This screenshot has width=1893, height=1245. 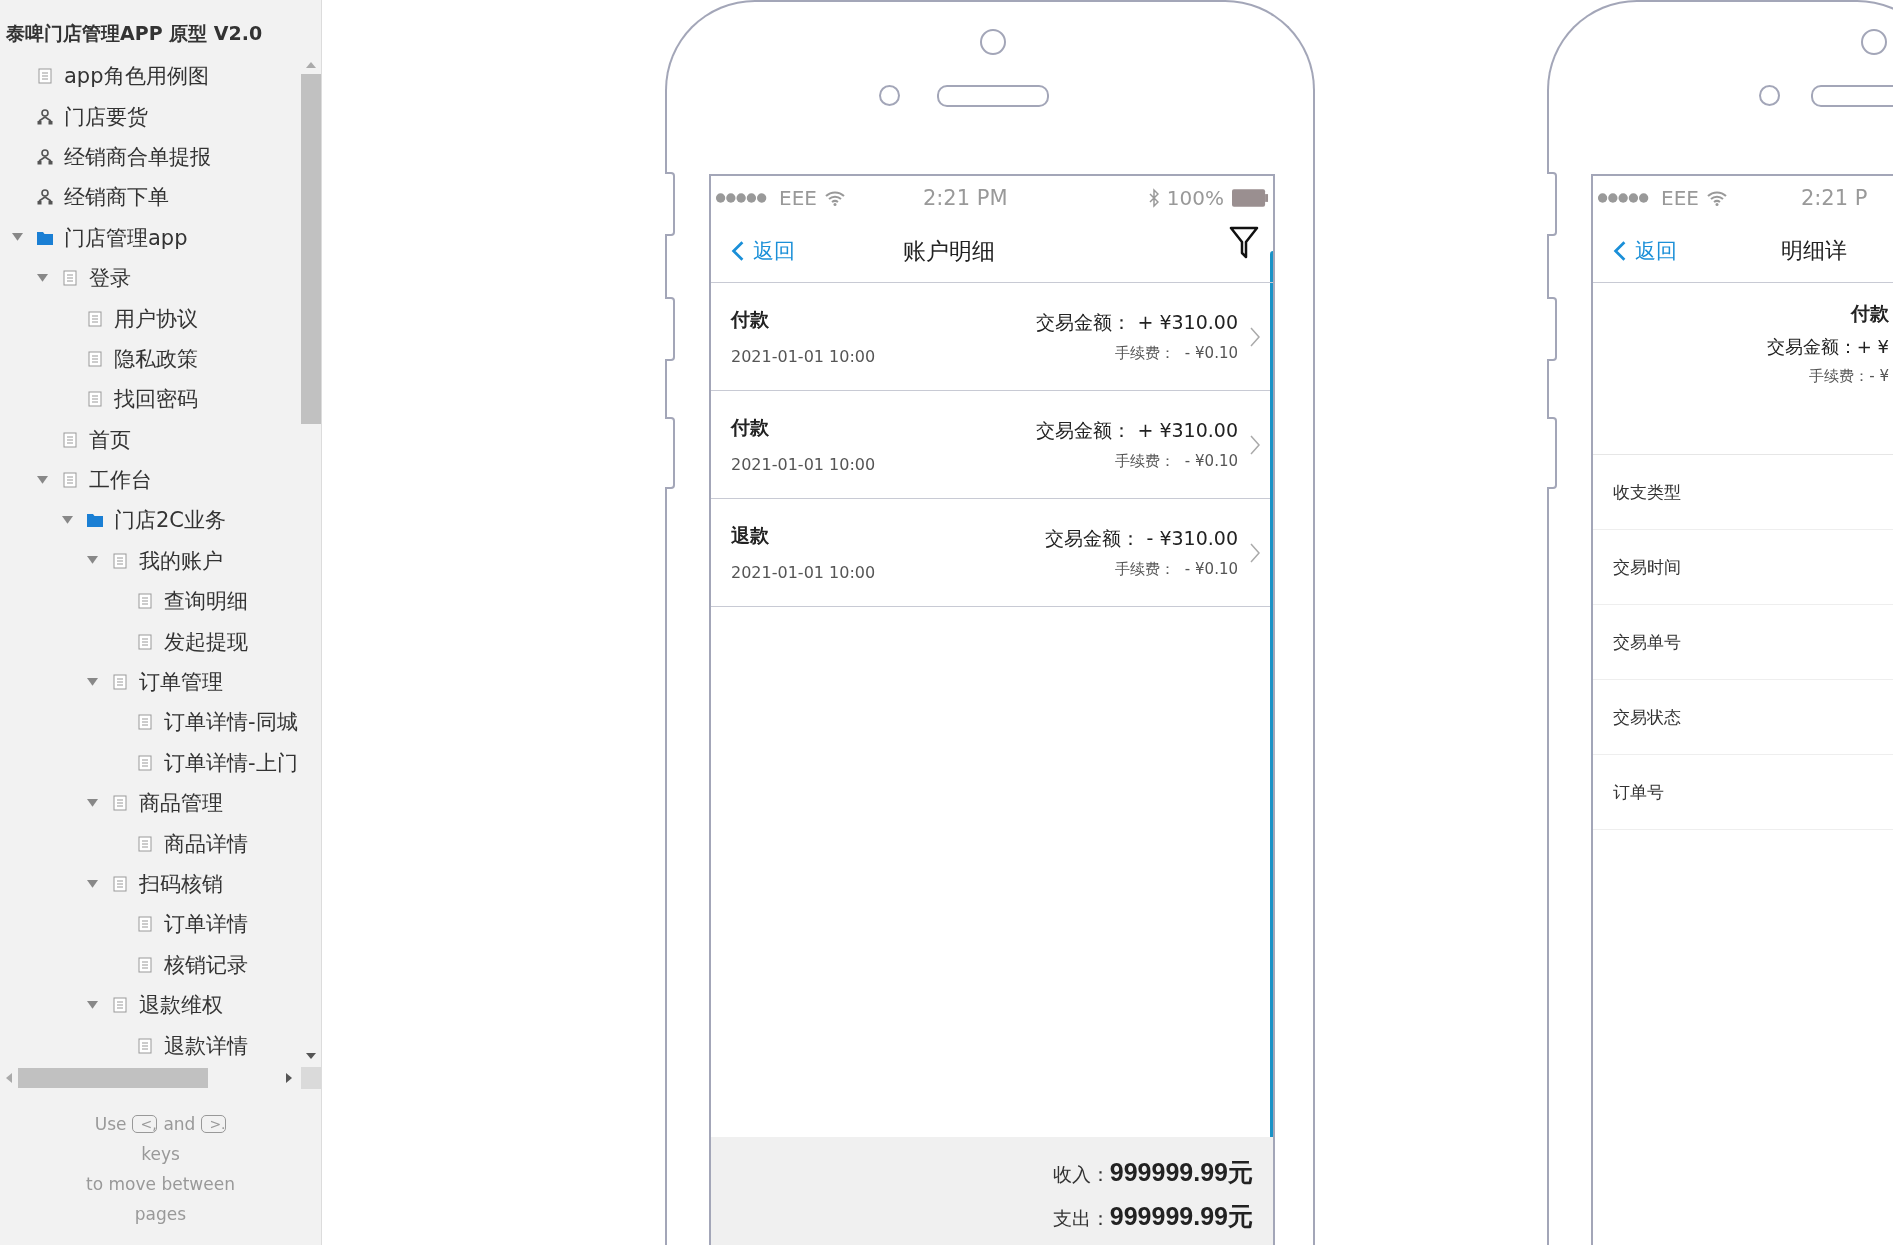 I want to click on battery-percent: 100%, so click(x=1195, y=198).